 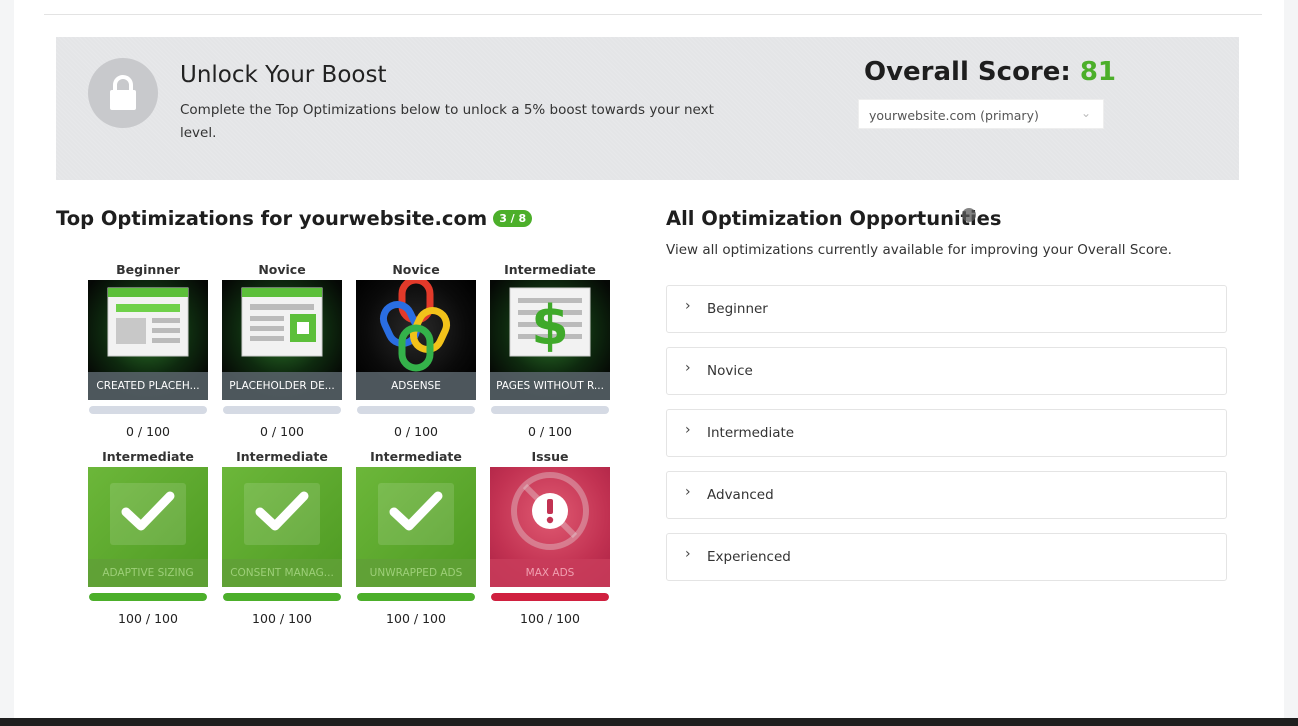 I want to click on progress-badge: 3 / 8, so click(x=513, y=218).